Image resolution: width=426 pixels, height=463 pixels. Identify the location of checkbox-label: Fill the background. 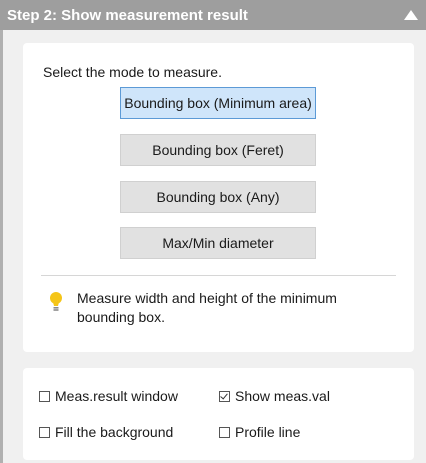
(114, 432).